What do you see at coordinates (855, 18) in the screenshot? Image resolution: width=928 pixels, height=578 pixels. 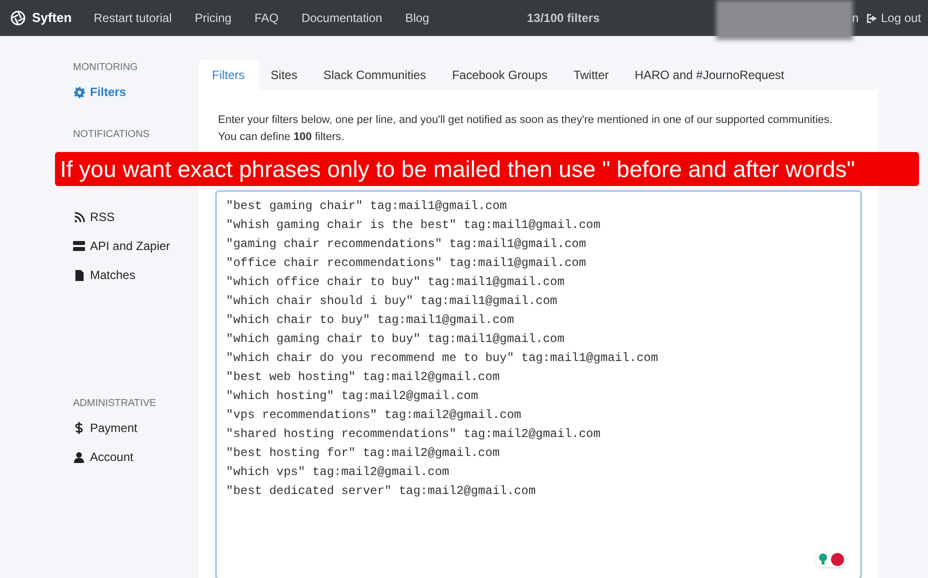 I see `partial-text: n` at bounding box center [855, 18].